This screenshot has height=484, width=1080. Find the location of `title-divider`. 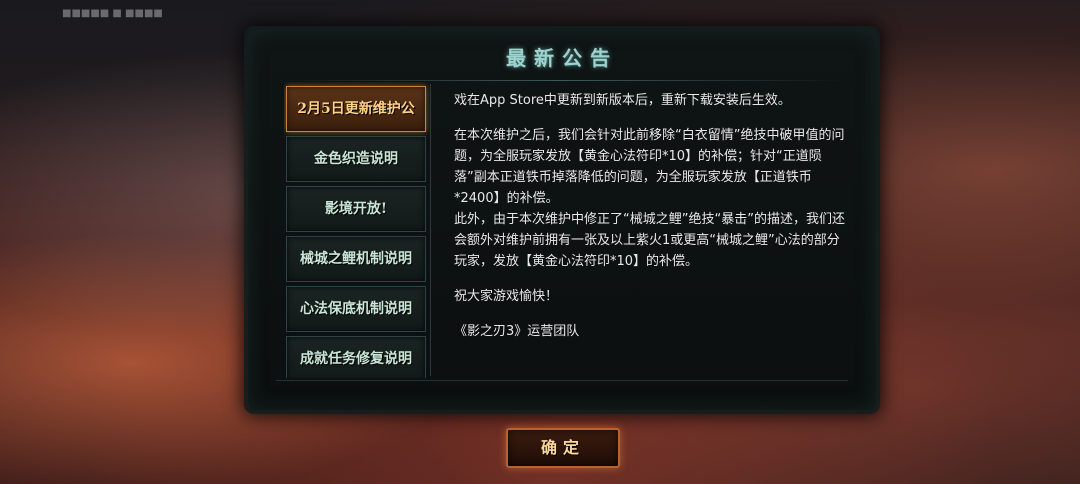

title-divider is located at coordinates (562, 80).